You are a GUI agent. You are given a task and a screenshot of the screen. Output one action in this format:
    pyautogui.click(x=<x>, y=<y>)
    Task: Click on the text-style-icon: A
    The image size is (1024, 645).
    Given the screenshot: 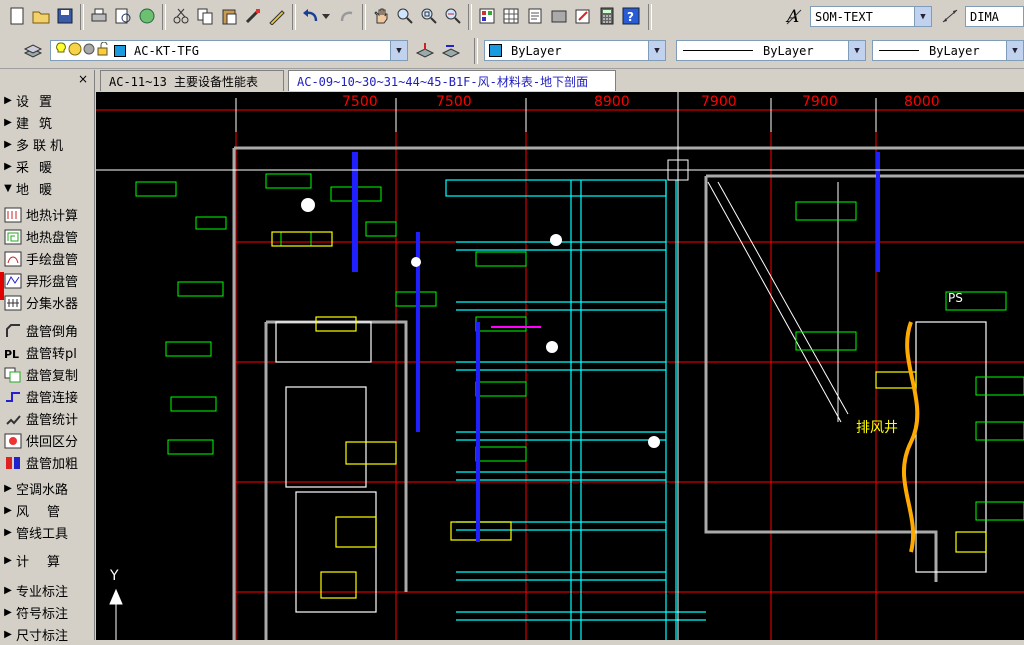 What is the action you would take?
    pyautogui.click(x=795, y=16)
    